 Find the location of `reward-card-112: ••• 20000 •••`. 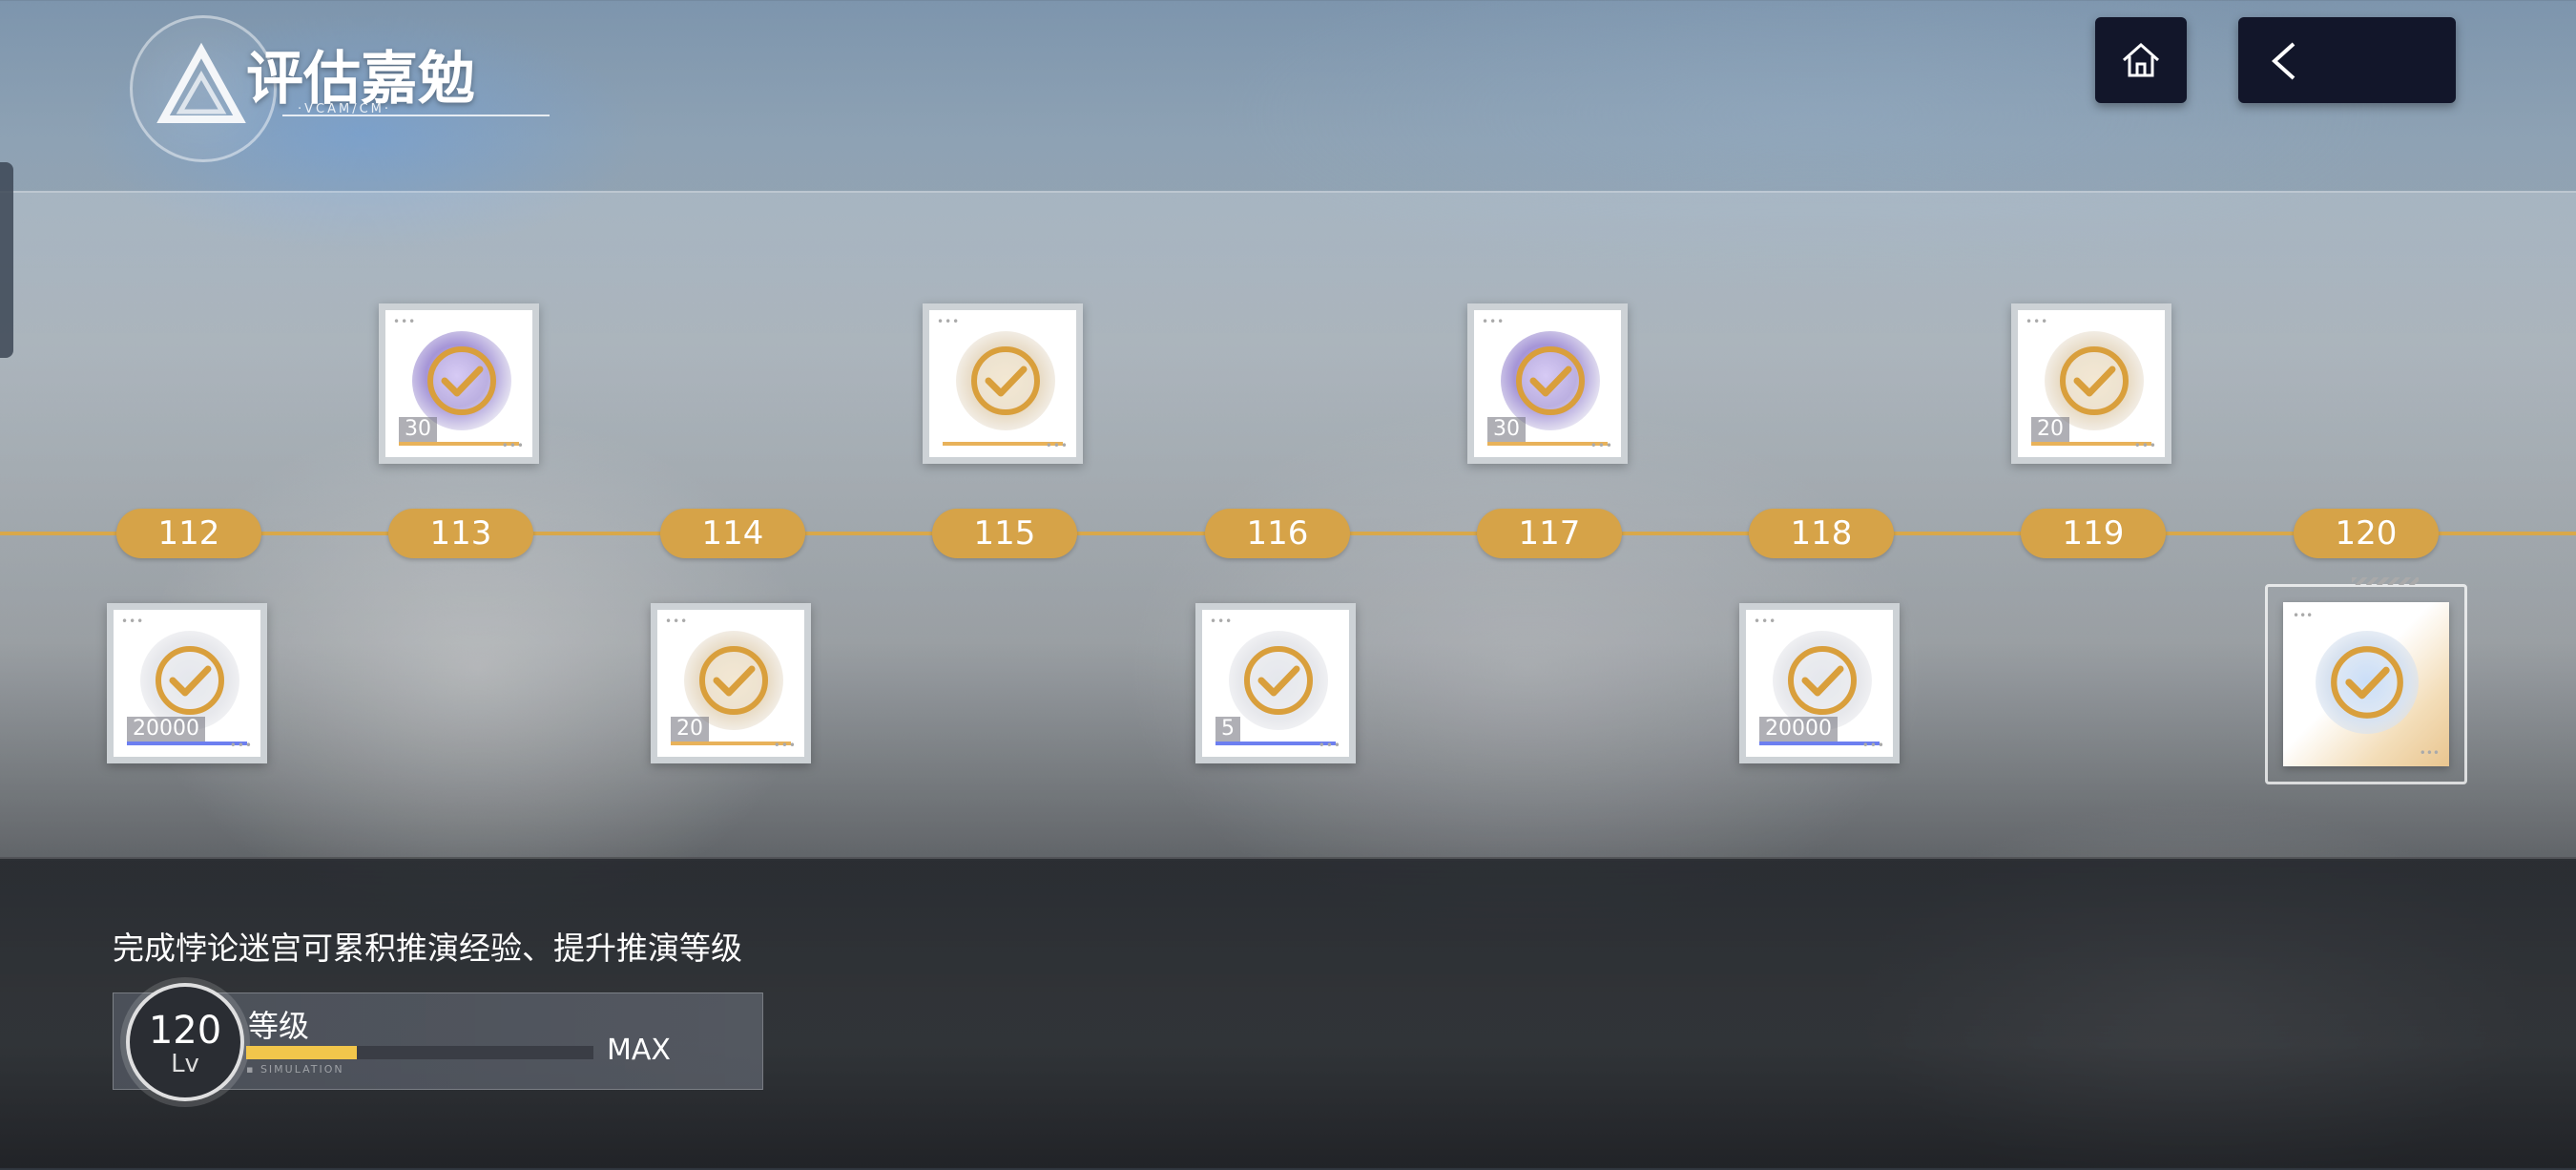

reward-card-112: ••• 20000 ••• is located at coordinates (187, 683).